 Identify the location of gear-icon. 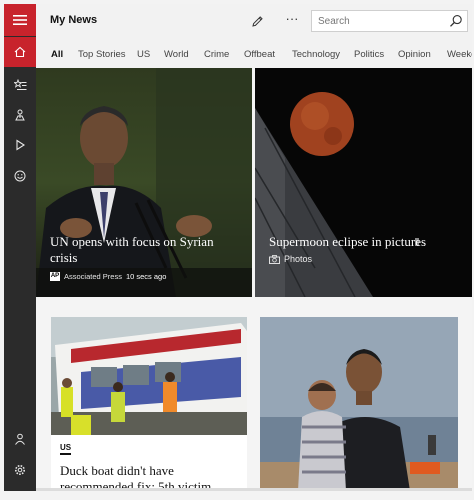
(20, 470).